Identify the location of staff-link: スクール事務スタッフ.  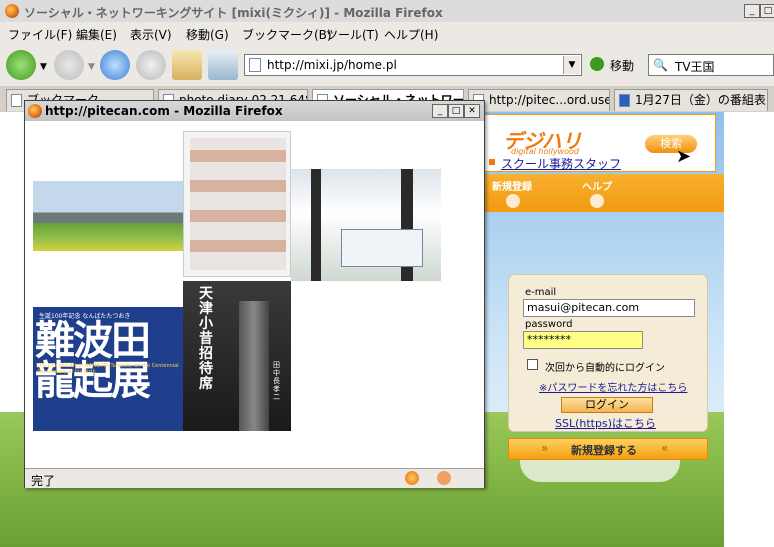
(561, 163).